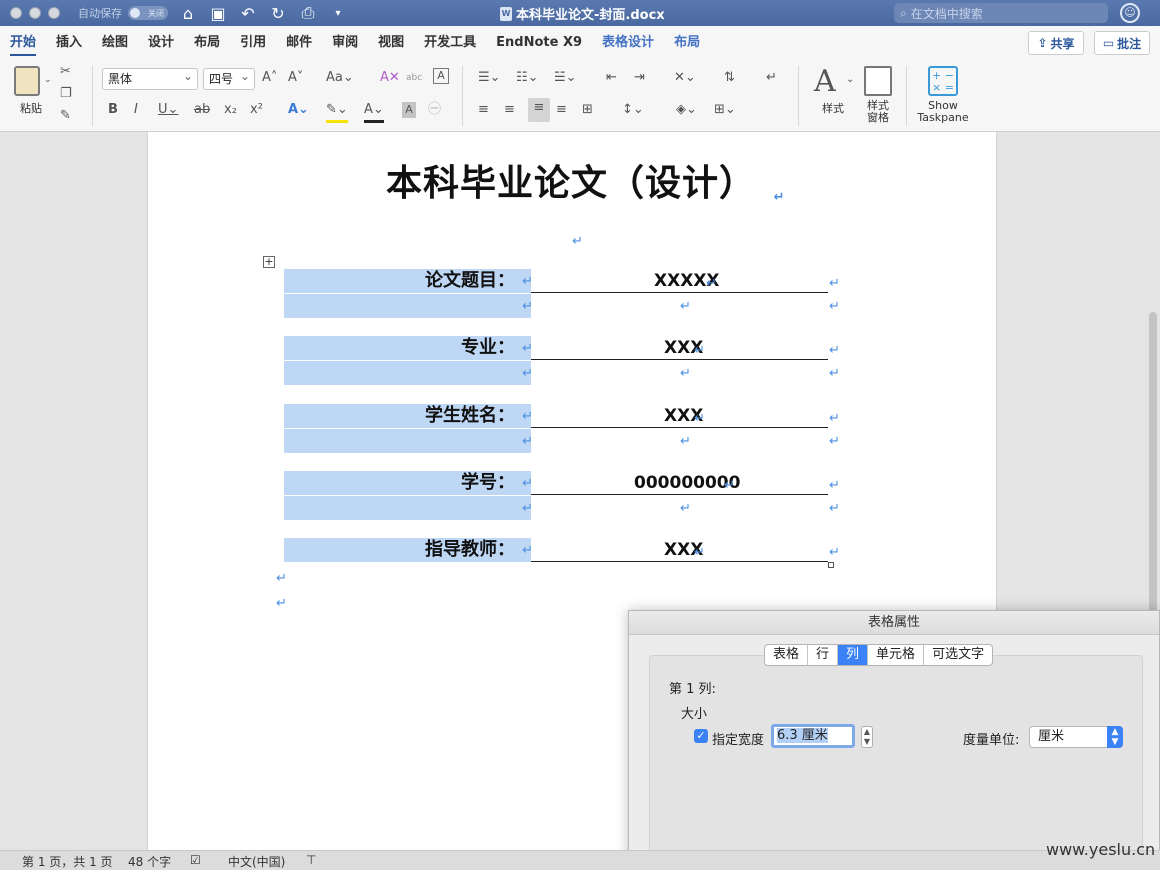 The image size is (1160, 870). I want to click on column-width-input: 6.3 厘米, so click(813, 736).